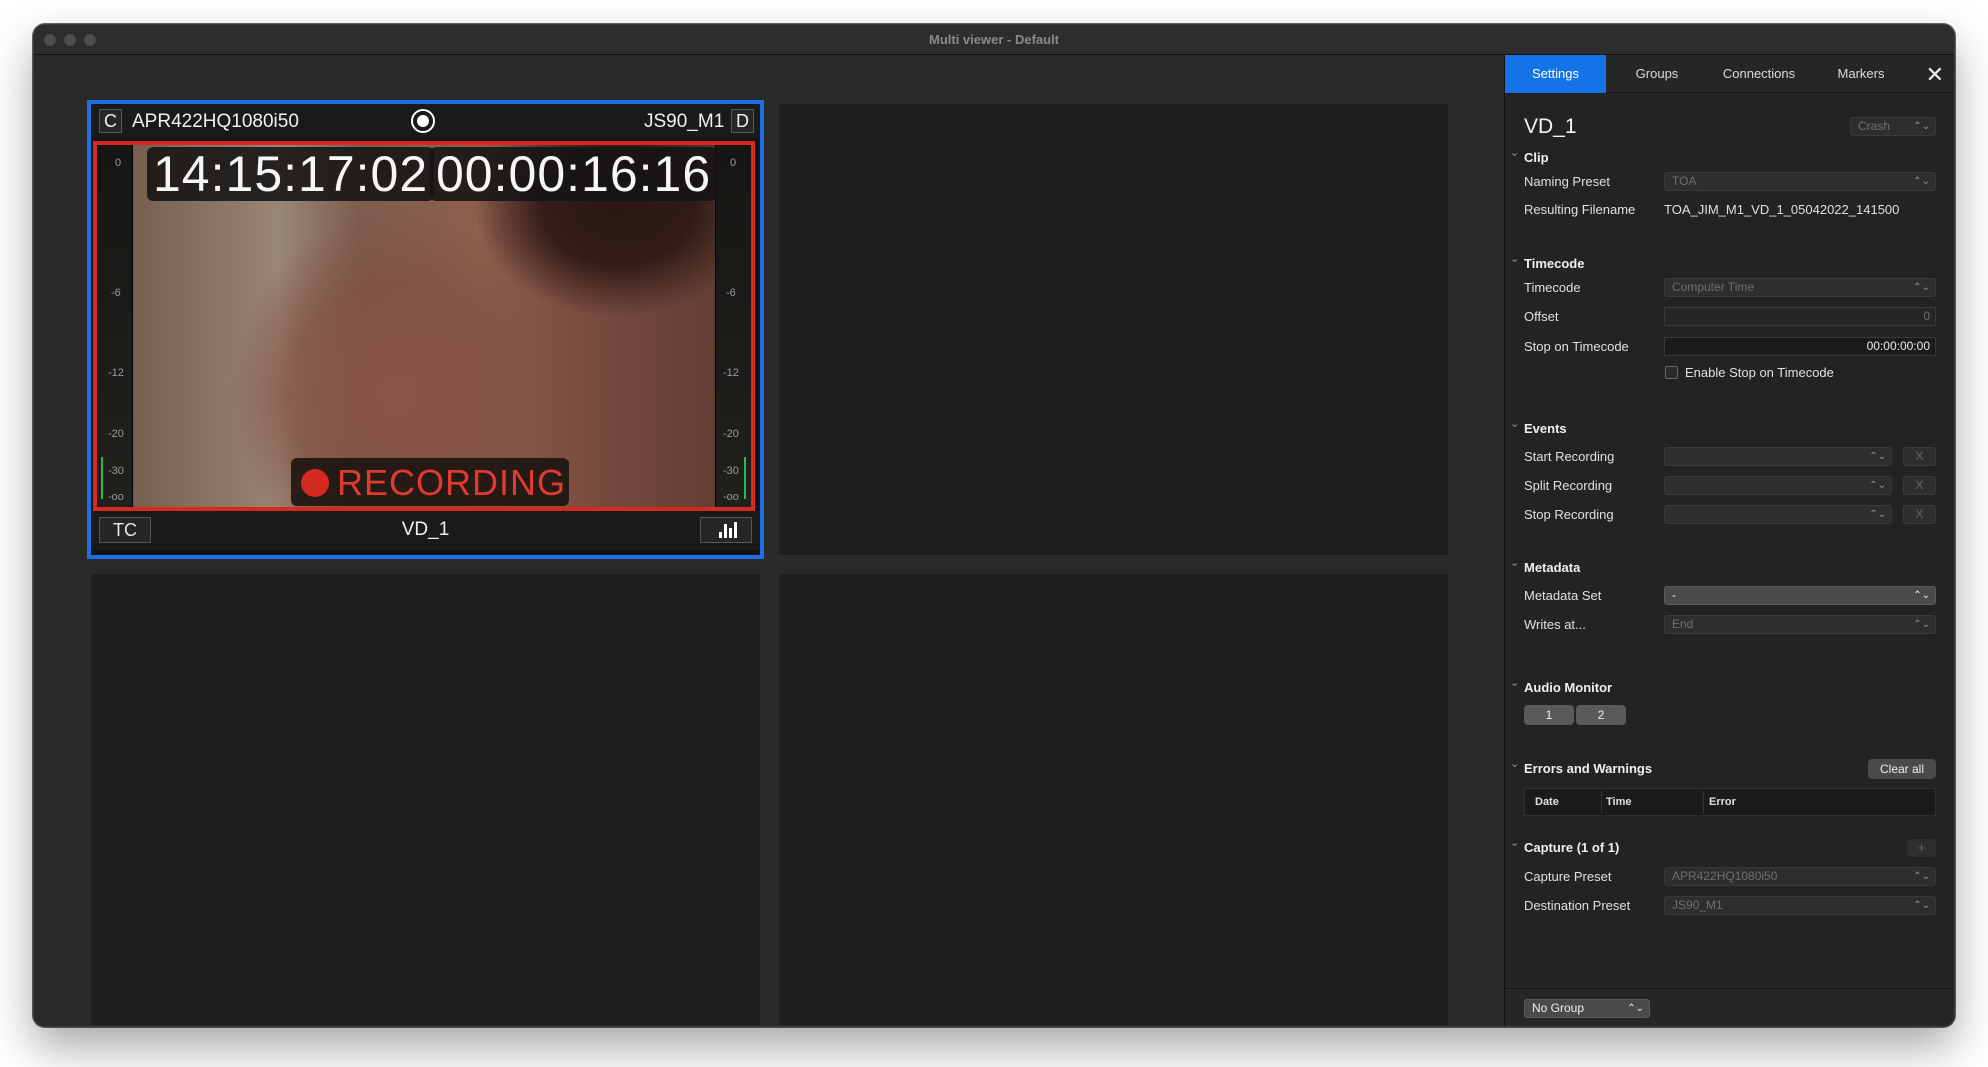 The image size is (1988, 1067). Describe the element at coordinates (1893, 126) in the screenshot. I see `crash-select: Crash ⌃⌄` at that location.